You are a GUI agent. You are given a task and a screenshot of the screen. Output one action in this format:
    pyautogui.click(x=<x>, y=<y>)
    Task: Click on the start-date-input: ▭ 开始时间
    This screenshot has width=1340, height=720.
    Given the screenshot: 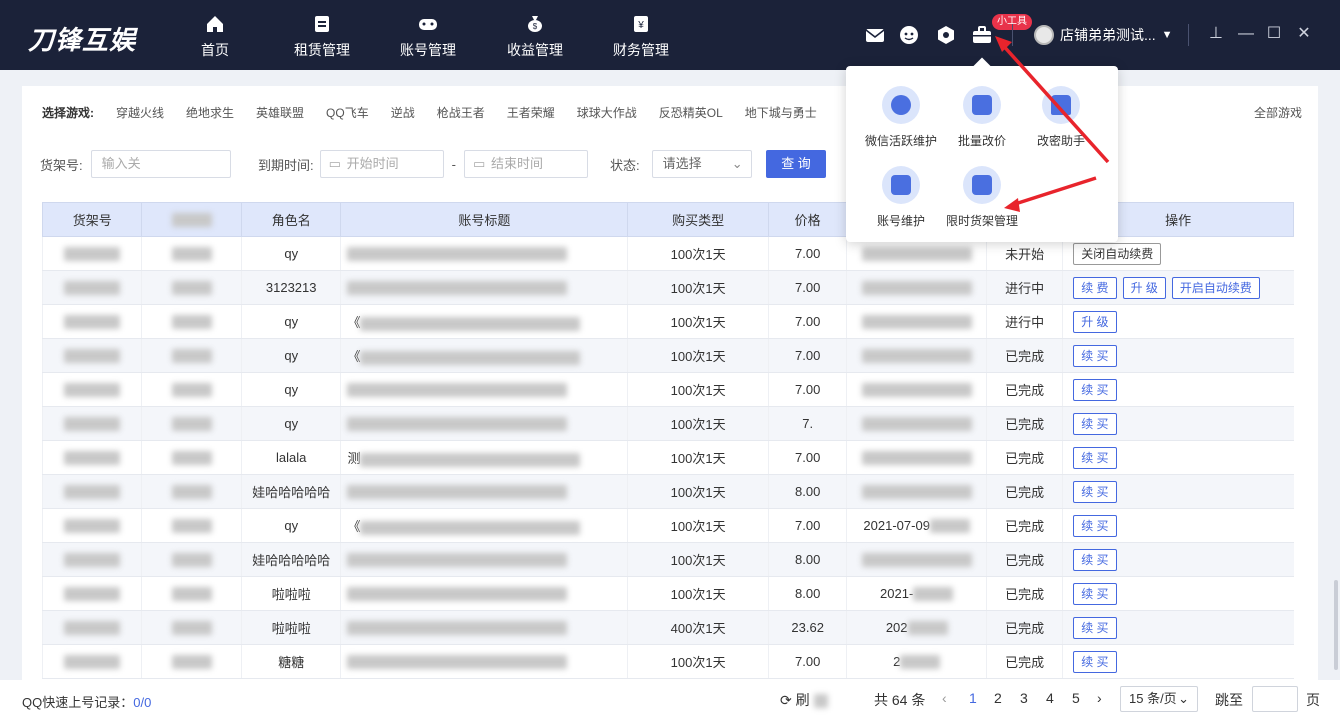 What is the action you would take?
    pyautogui.click(x=381, y=164)
    